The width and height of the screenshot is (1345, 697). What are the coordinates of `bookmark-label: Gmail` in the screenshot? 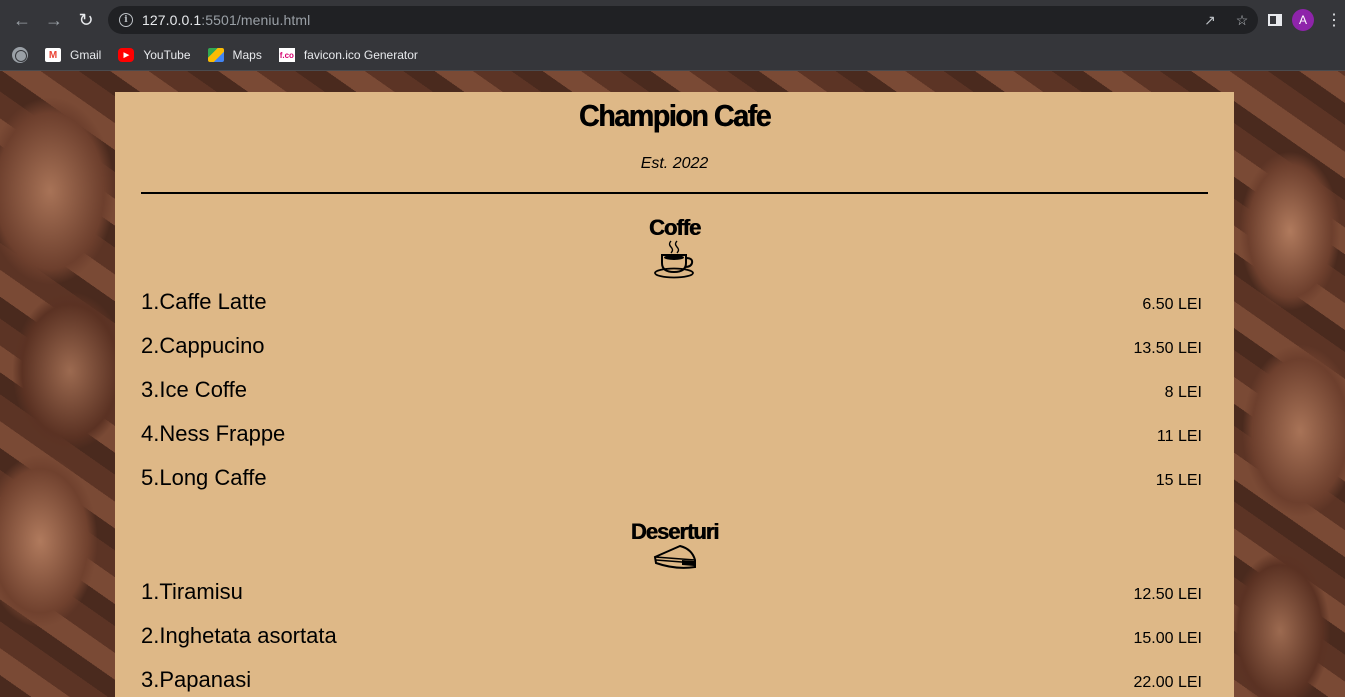 It's located at (86, 55).